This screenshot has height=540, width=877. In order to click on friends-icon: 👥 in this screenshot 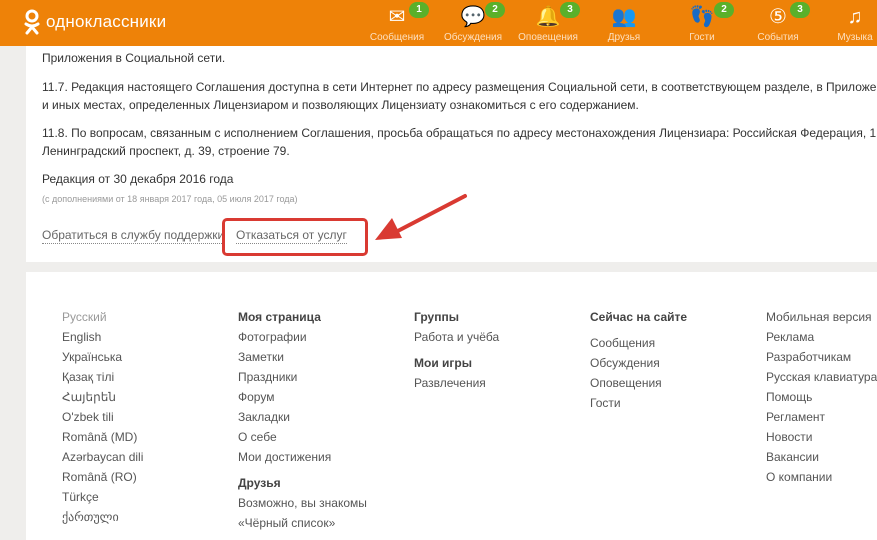, I will do `click(624, 17)`.